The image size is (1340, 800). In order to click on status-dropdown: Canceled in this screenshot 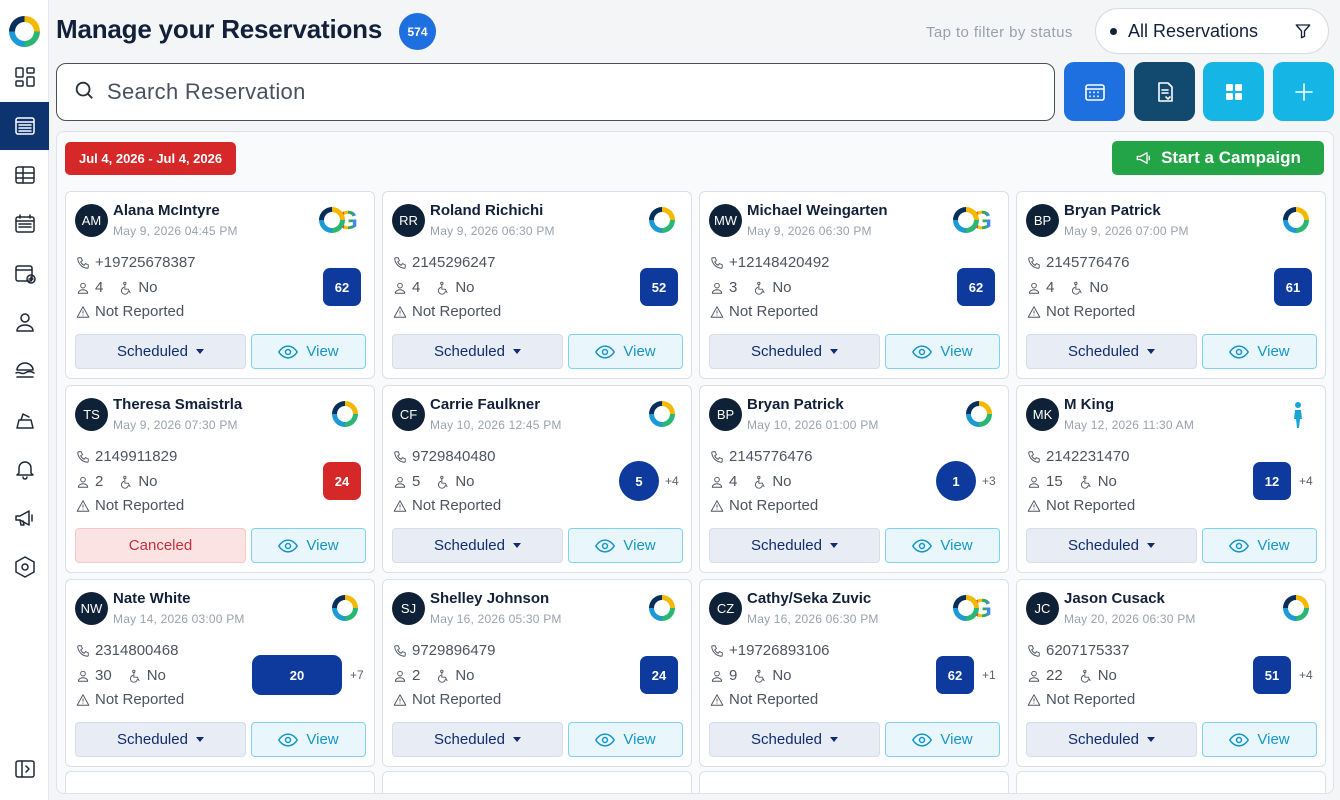, I will do `click(160, 545)`.